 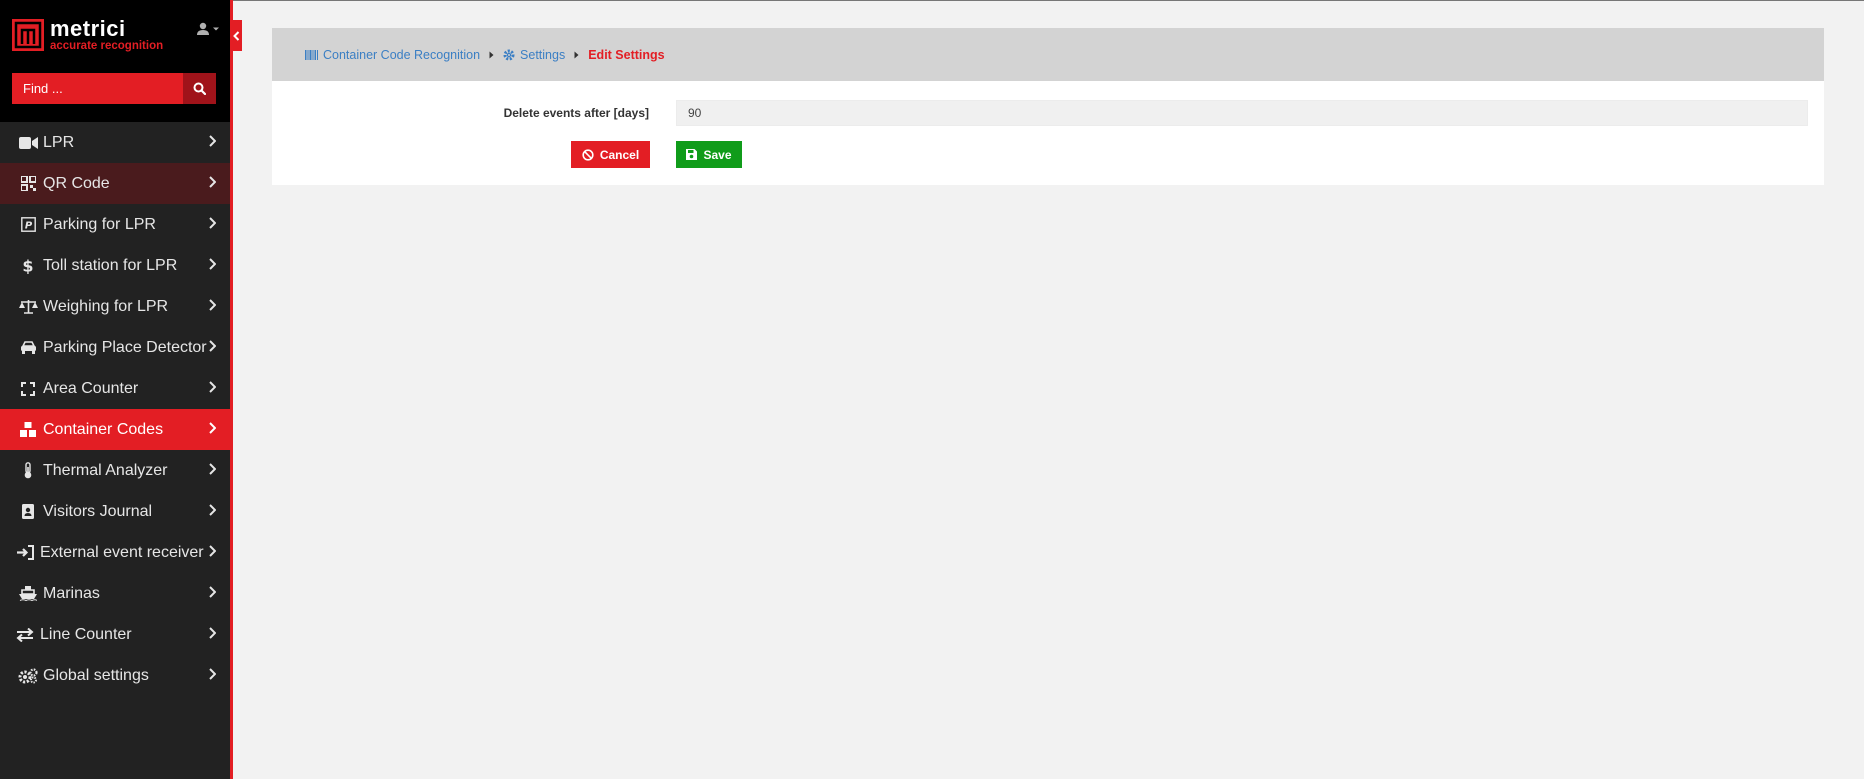 I want to click on nav-label: Weighing for LPR, so click(x=106, y=306).